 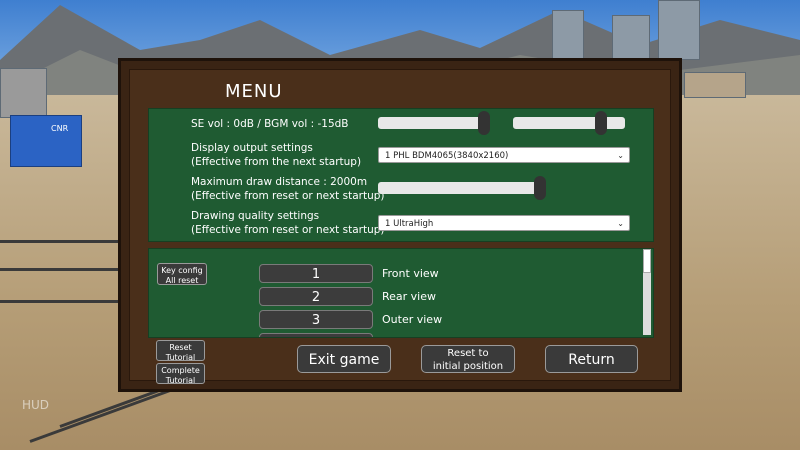 I want to click on key-outer-view-button: 3, so click(x=316, y=319).